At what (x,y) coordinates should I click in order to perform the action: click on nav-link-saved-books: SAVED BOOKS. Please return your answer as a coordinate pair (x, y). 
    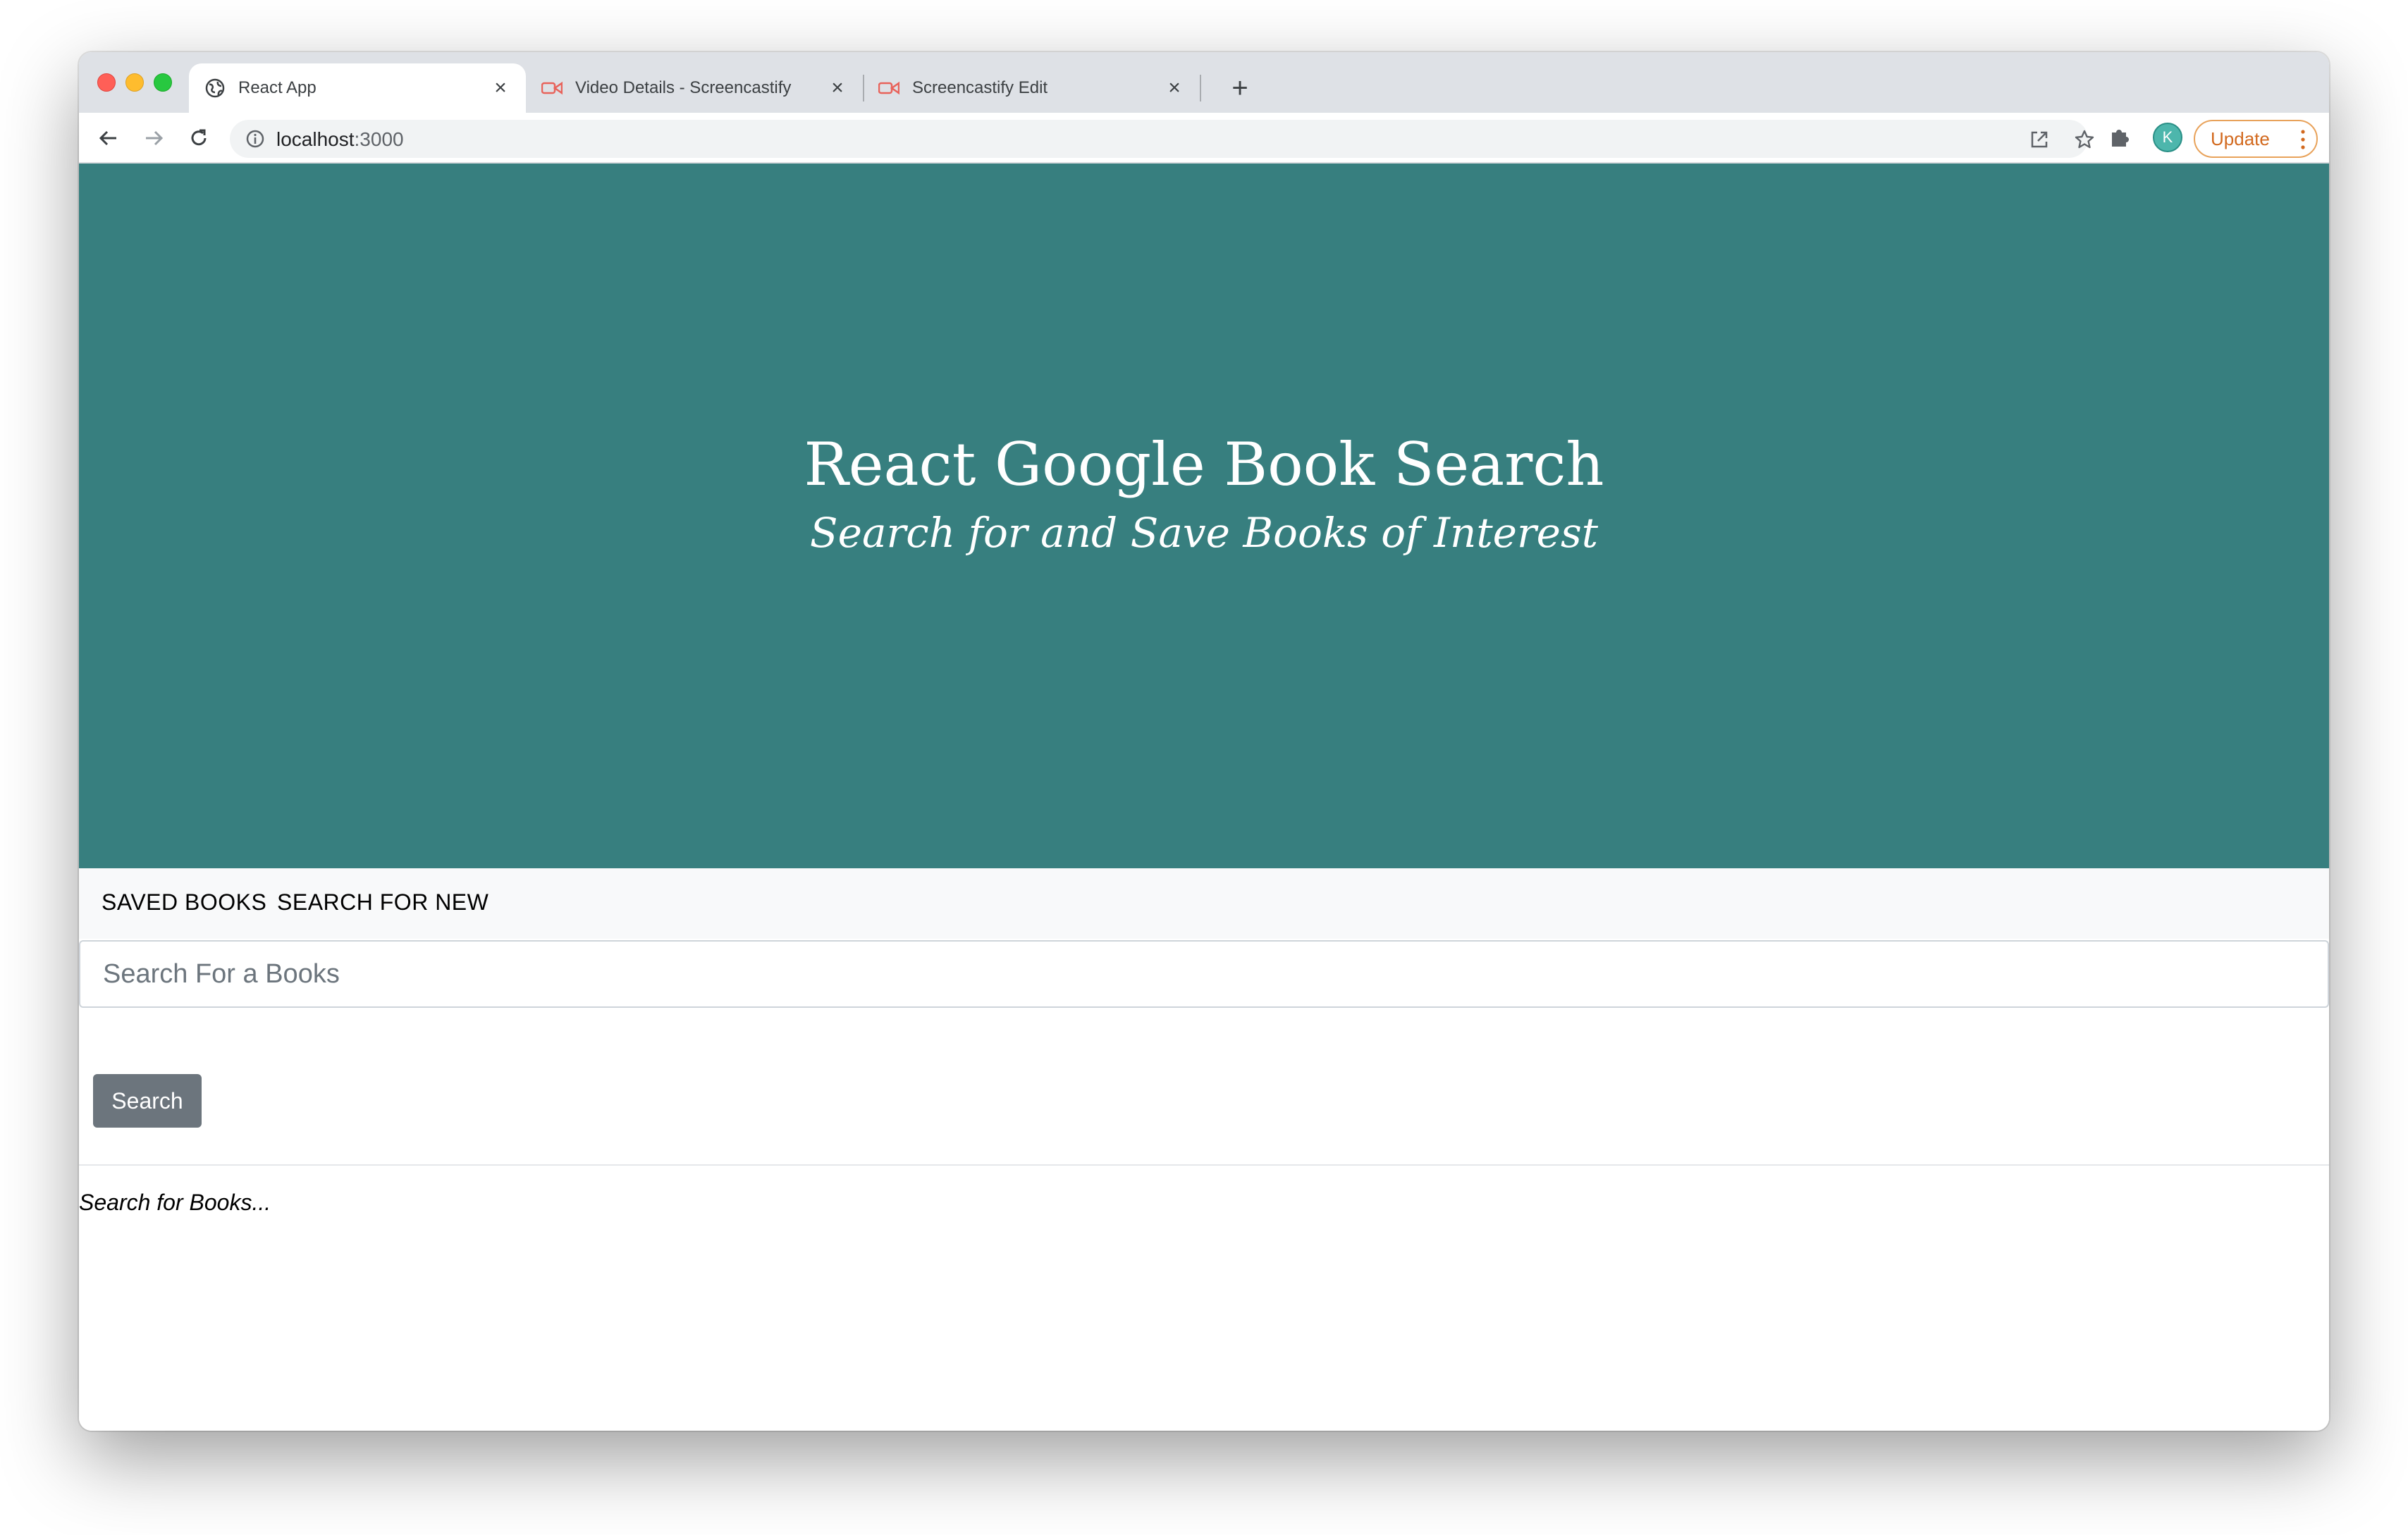
    Looking at the image, I should click on (184, 903).